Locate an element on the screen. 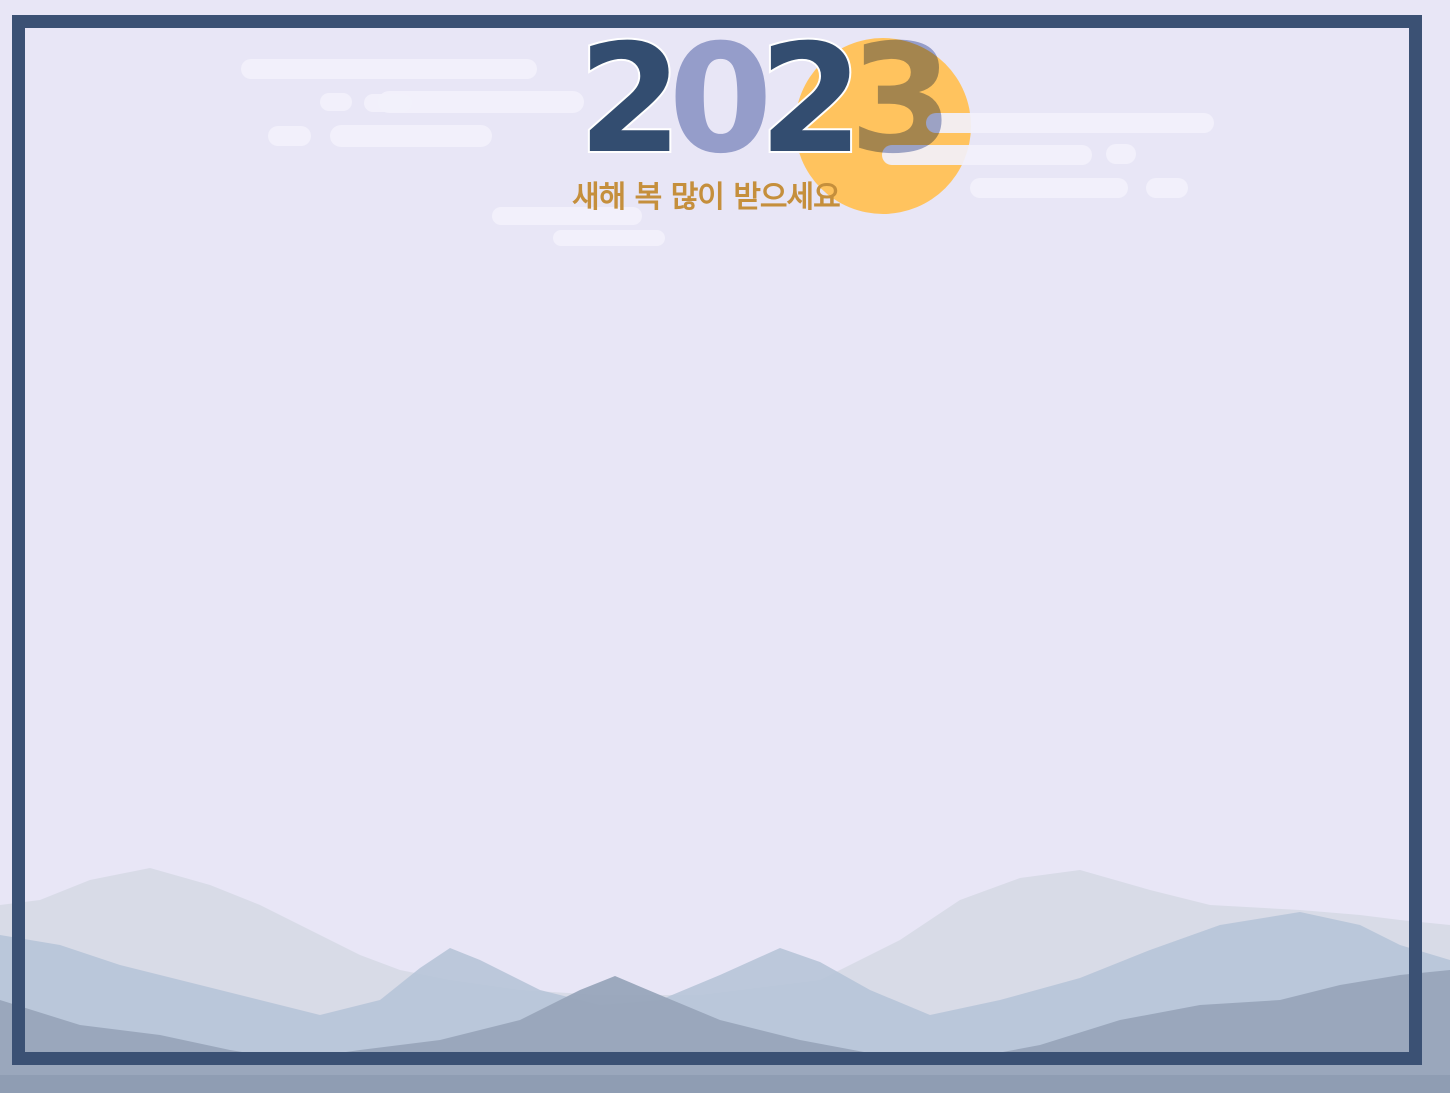  cloud-right-bar is located at coordinates (1049, 188).